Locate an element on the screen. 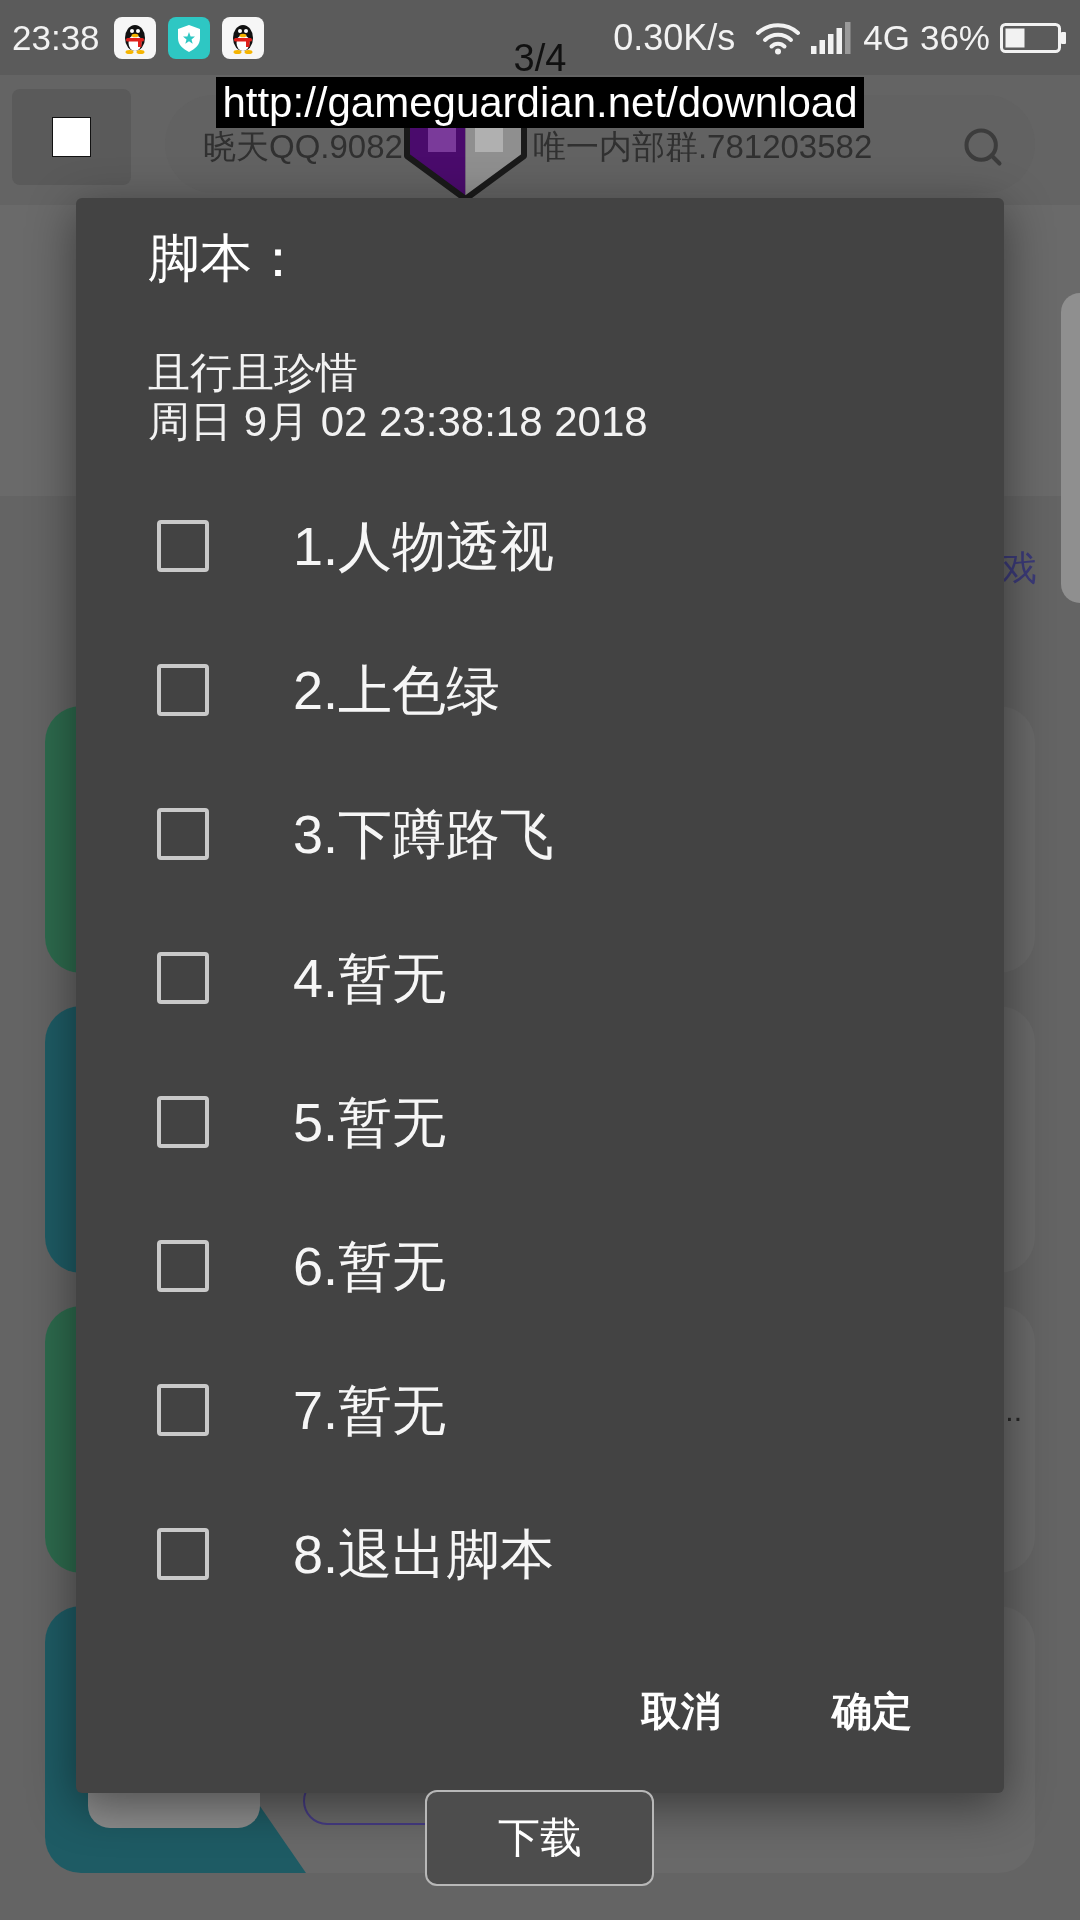 The width and height of the screenshot is (1080, 1920). option-label: 4.暂无 is located at coordinates (370, 978).